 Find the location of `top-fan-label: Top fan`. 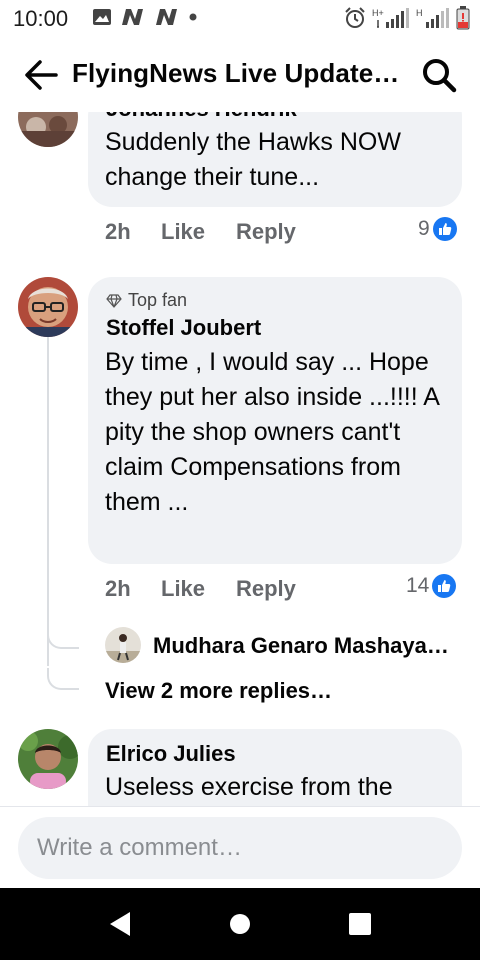

top-fan-label: Top fan is located at coordinates (158, 300).